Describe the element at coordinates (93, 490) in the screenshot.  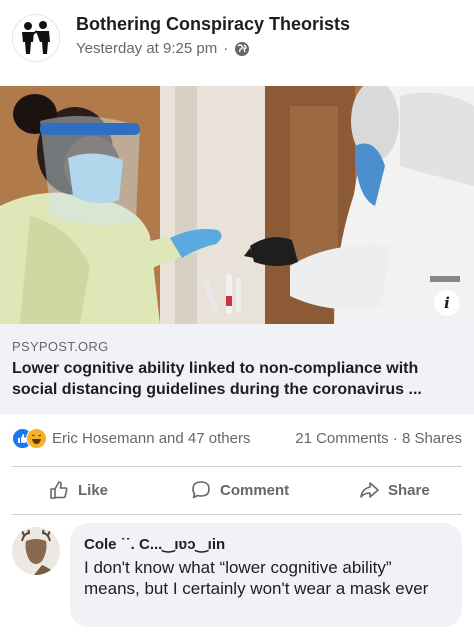
I see `like-label: Like` at that location.